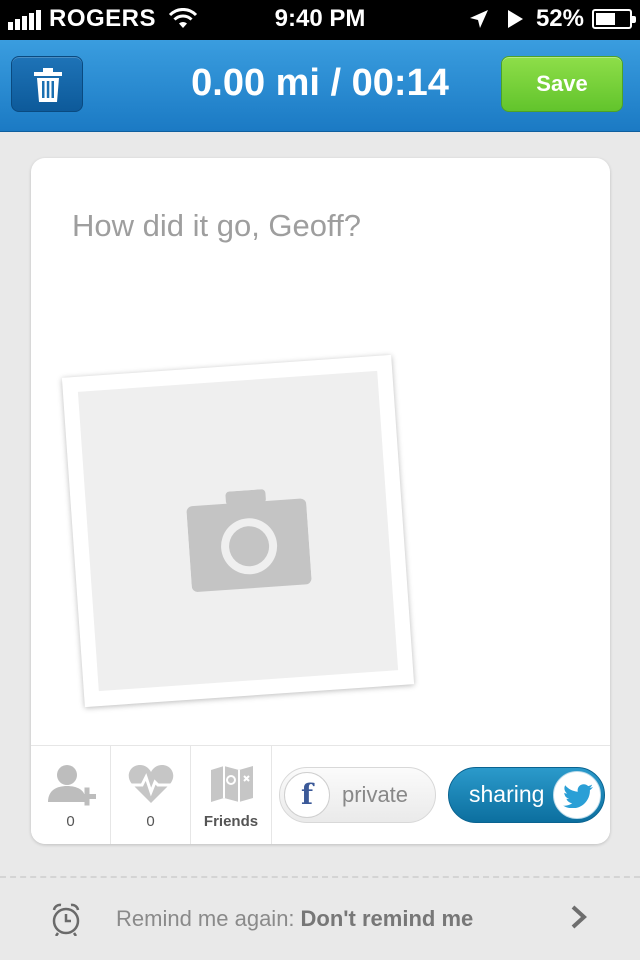 The height and width of the screenshot is (960, 640). What do you see at coordinates (375, 794) in the screenshot?
I see `facebook-toggle-label: private` at bounding box center [375, 794].